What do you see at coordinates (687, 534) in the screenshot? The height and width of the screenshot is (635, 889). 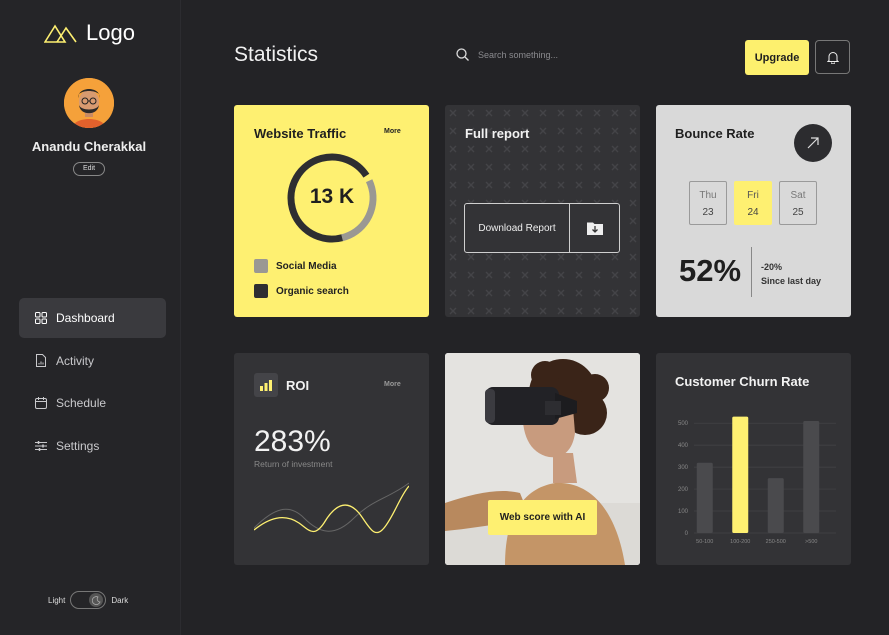 I see `y-tick-label: 0` at bounding box center [687, 534].